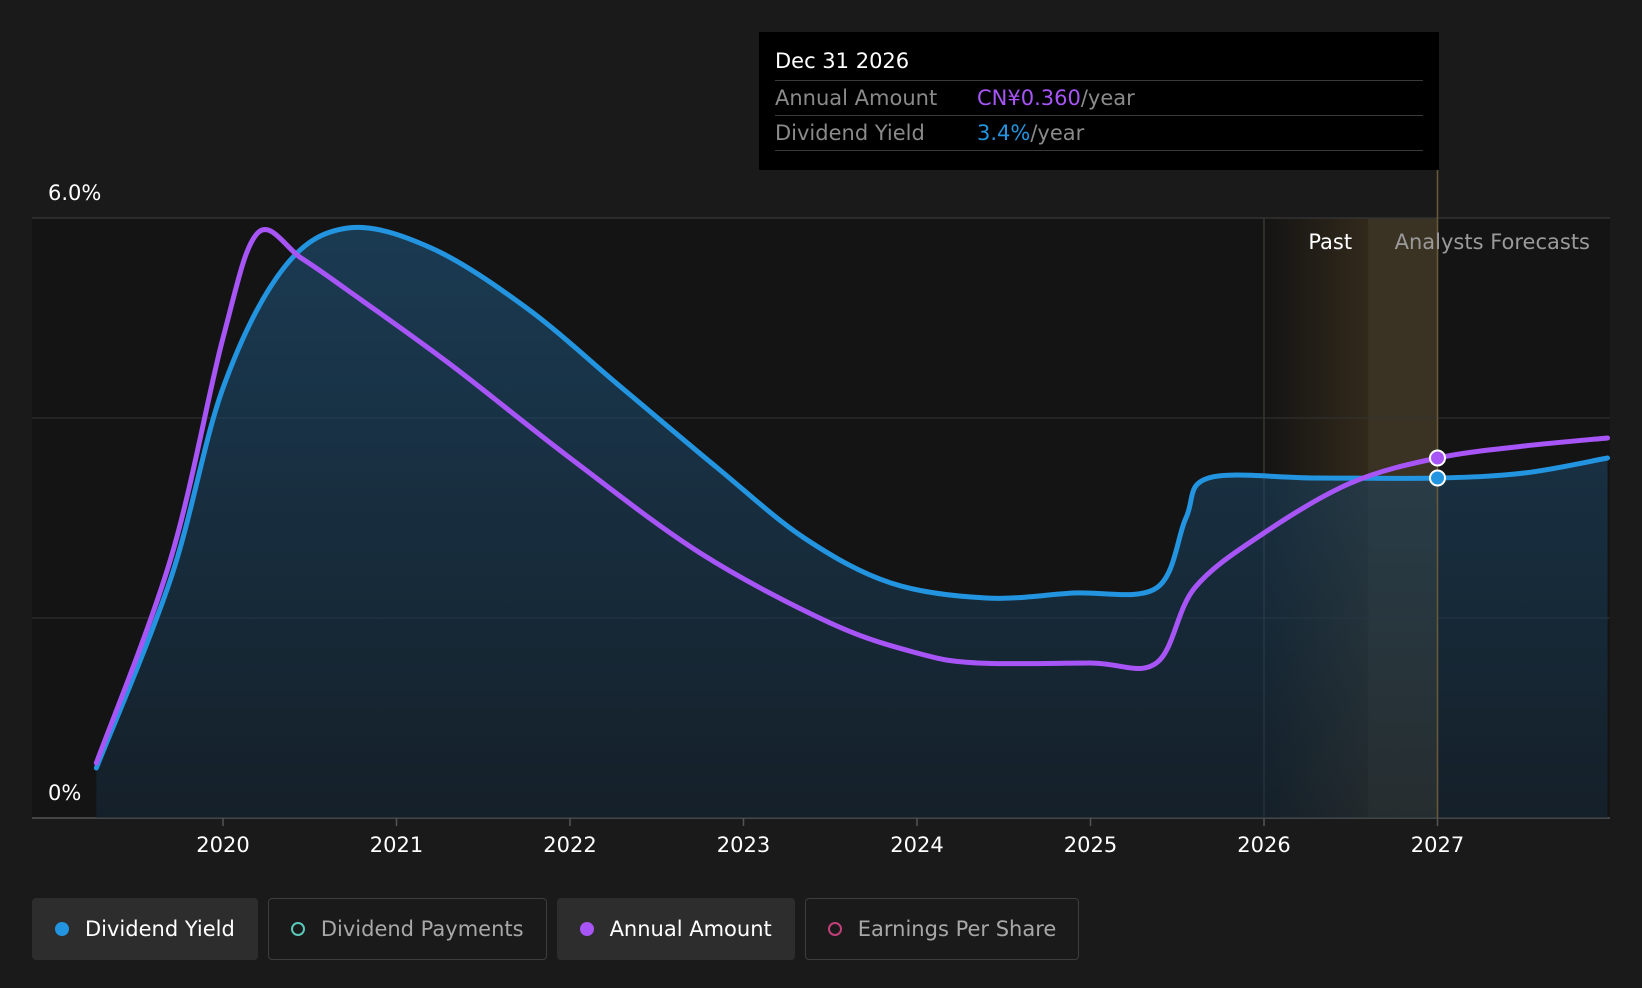 This screenshot has height=988, width=1642. What do you see at coordinates (743, 845) in the screenshot?
I see `x-tick-label: 2023` at bounding box center [743, 845].